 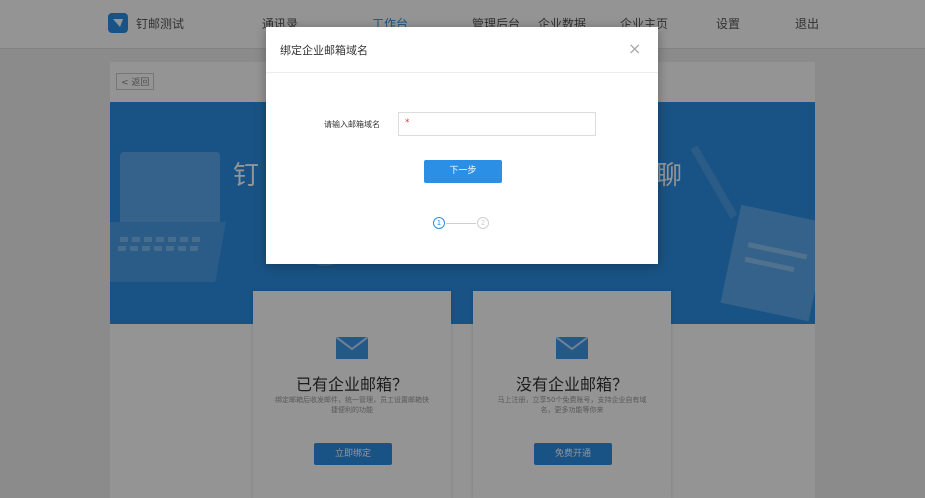 What do you see at coordinates (504, 125) in the screenshot?
I see `domain-input` at bounding box center [504, 125].